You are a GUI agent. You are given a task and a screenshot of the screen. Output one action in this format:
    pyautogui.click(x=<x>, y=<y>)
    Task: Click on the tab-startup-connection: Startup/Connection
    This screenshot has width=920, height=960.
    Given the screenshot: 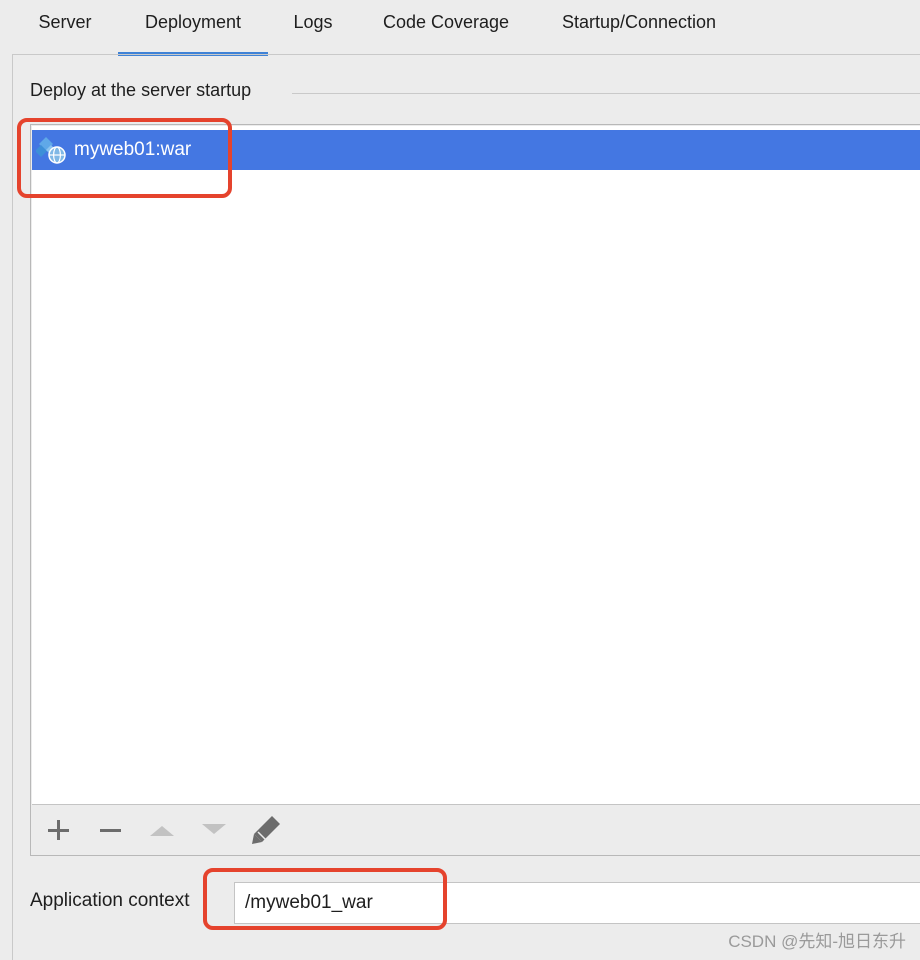 What is the action you would take?
    pyautogui.click(x=639, y=27)
    